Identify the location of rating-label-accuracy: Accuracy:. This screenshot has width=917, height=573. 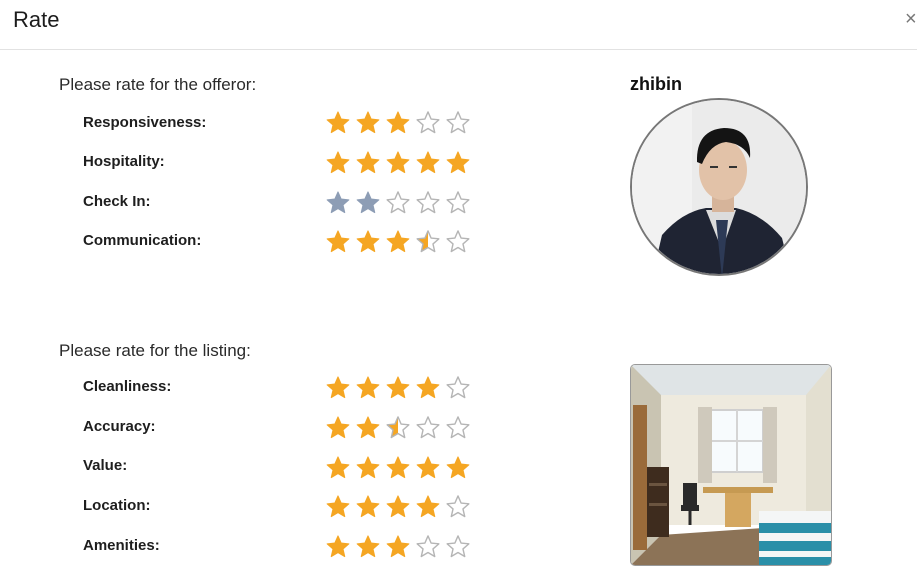
(119, 426).